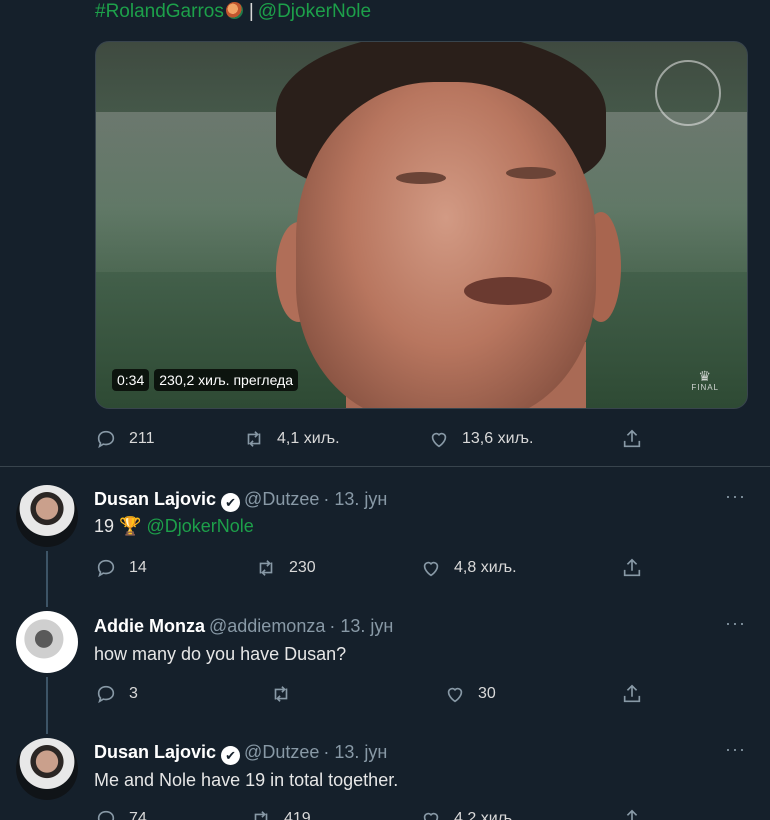 Image resolution: width=770 pixels, height=820 pixels. Describe the element at coordinates (121, 568) in the screenshot. I see `reply-button: 14` at that location.